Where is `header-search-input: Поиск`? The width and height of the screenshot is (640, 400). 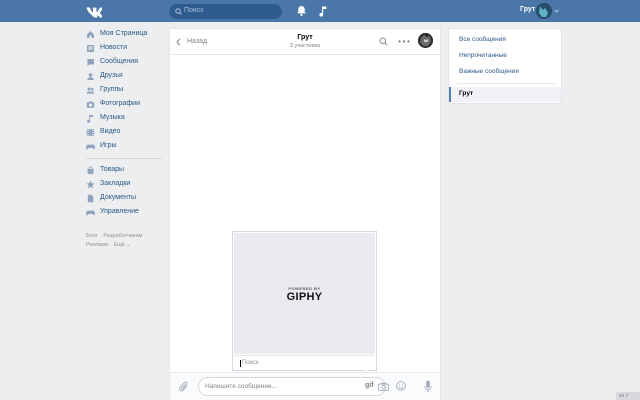 header-search-input: Поиск is located at coordinates (225, 11).